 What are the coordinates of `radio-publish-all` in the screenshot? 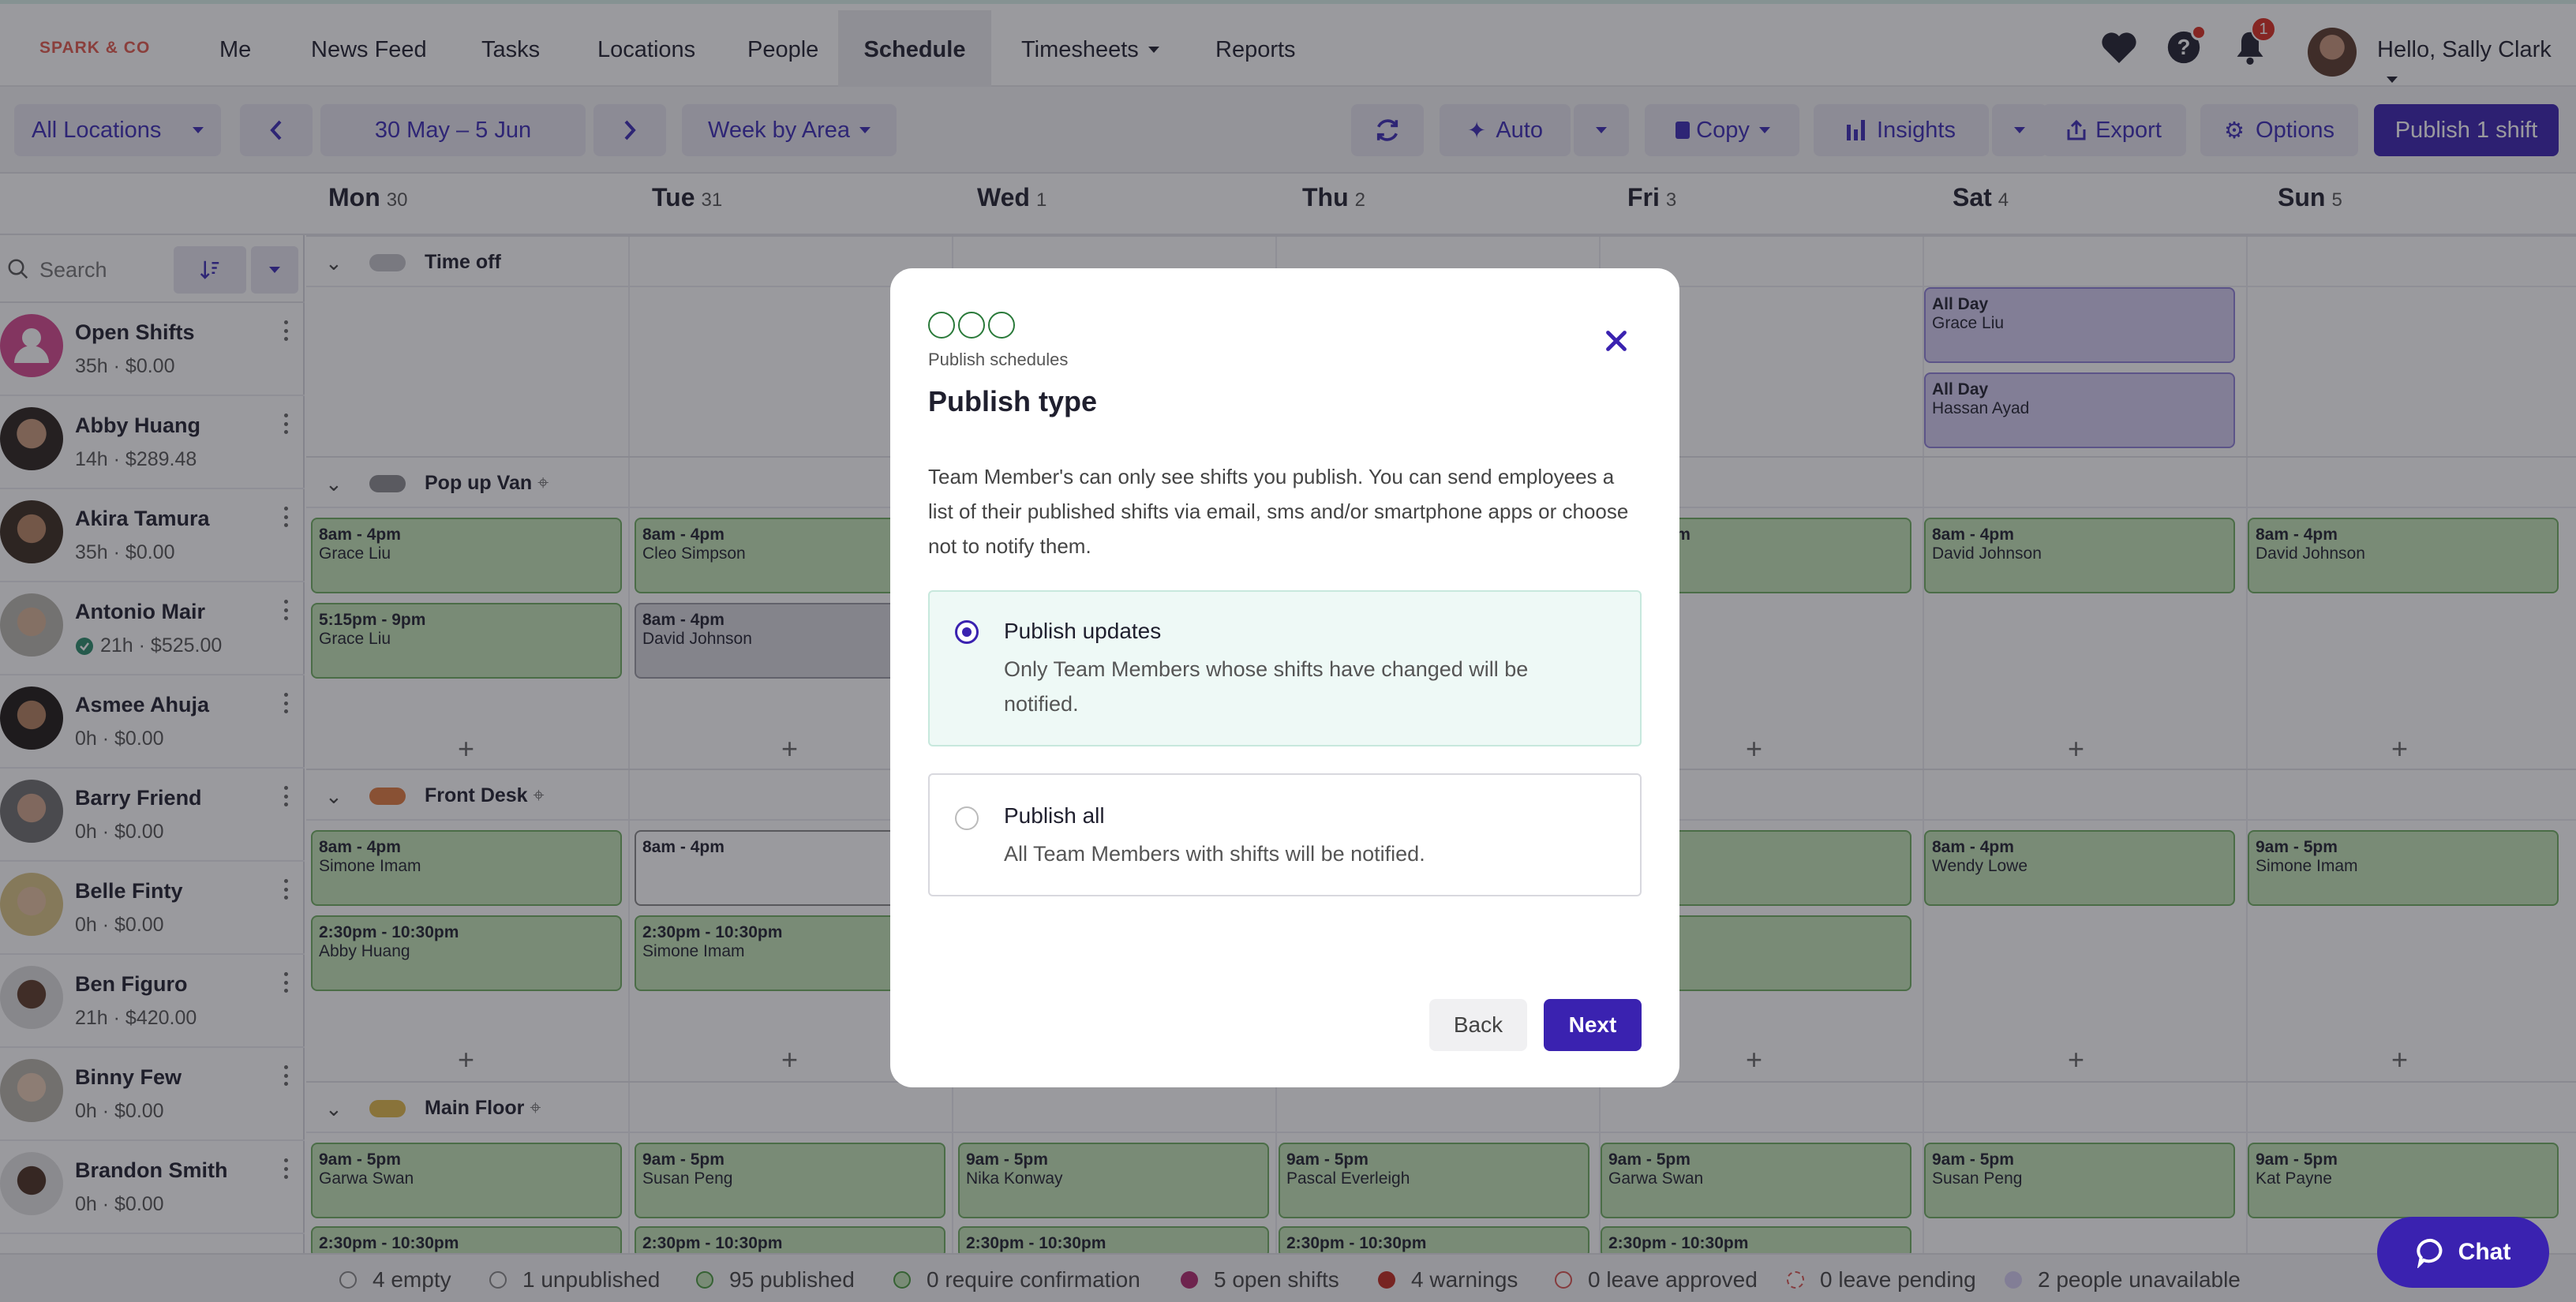 It's located at (967, 818).